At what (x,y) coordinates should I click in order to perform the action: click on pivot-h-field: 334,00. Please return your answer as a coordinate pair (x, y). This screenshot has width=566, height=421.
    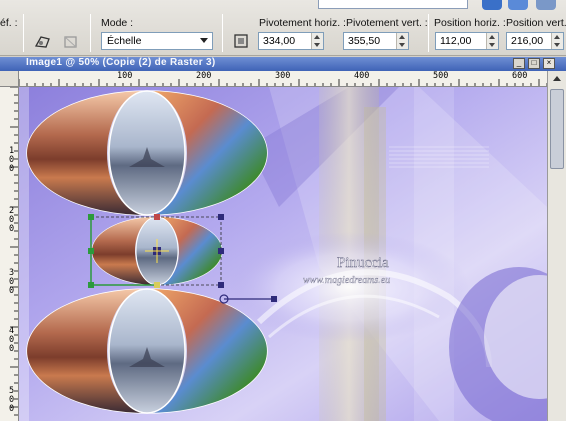
    Looking at the image, I should click on (291, 41).